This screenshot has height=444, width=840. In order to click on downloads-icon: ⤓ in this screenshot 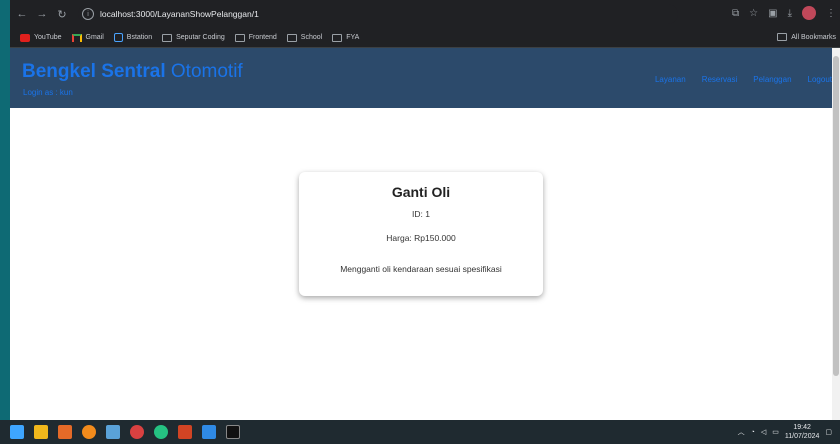, I will do `click(790, 13)`.